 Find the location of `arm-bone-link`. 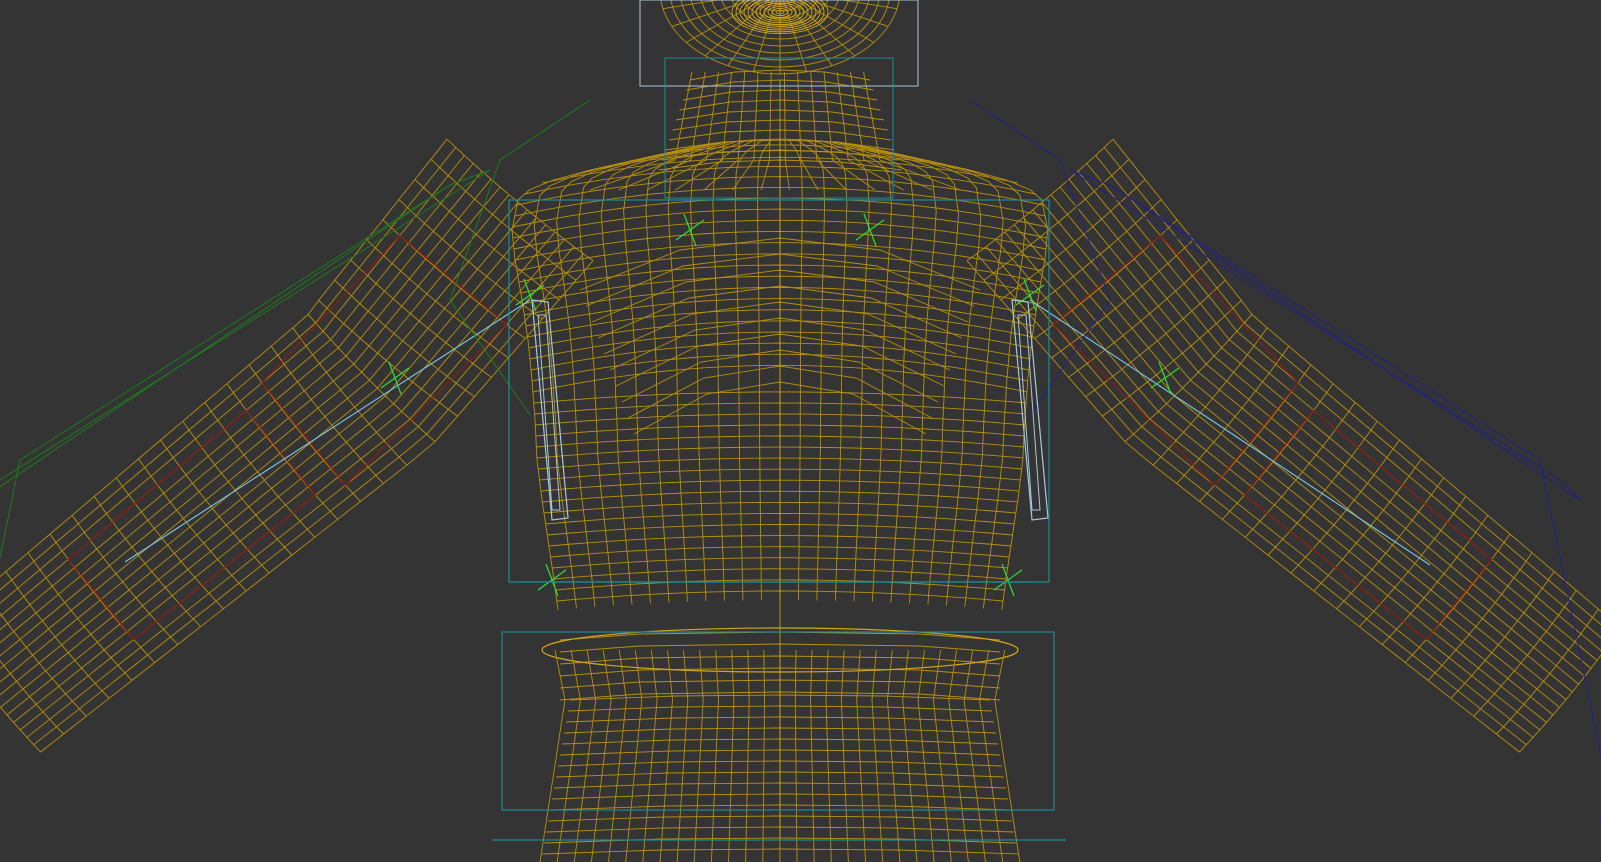

arm-bone-link is located at coordinates (327, 431).